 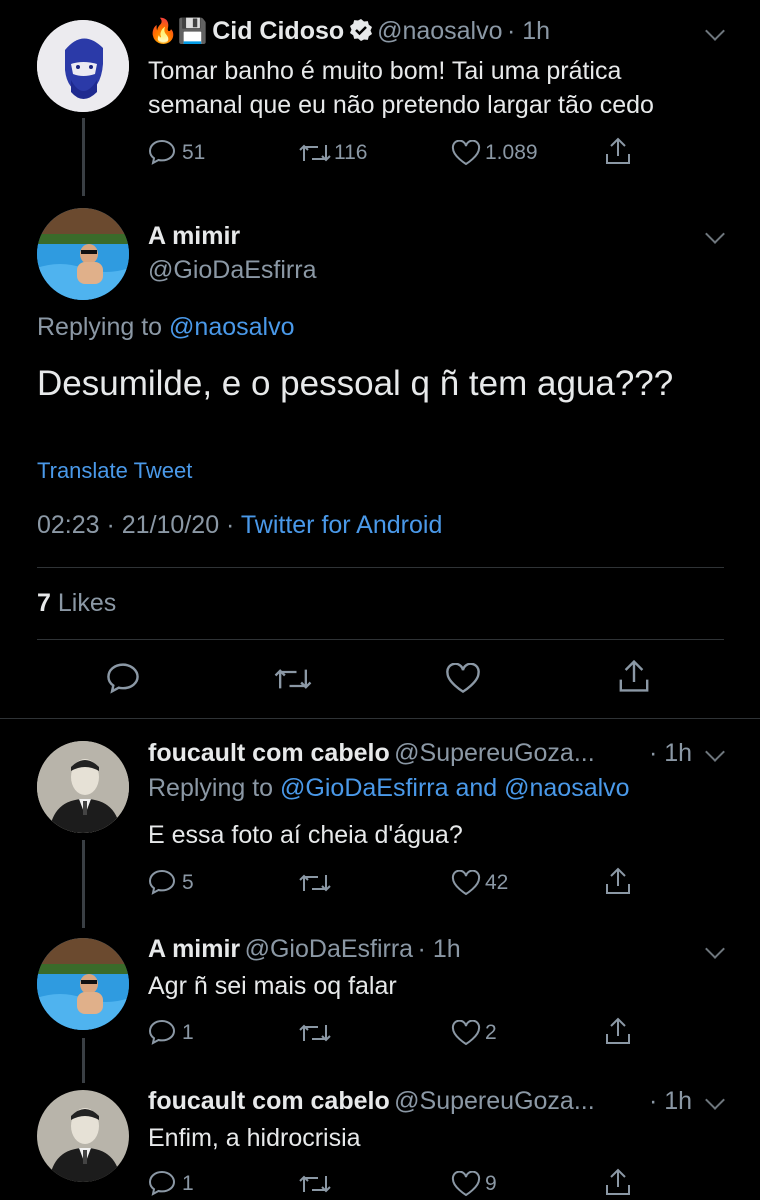 What do you see at coordinates (278, 31) in the screenshot?
I see `display-name: Cid Cidoso` at bounding box center [278, 31].